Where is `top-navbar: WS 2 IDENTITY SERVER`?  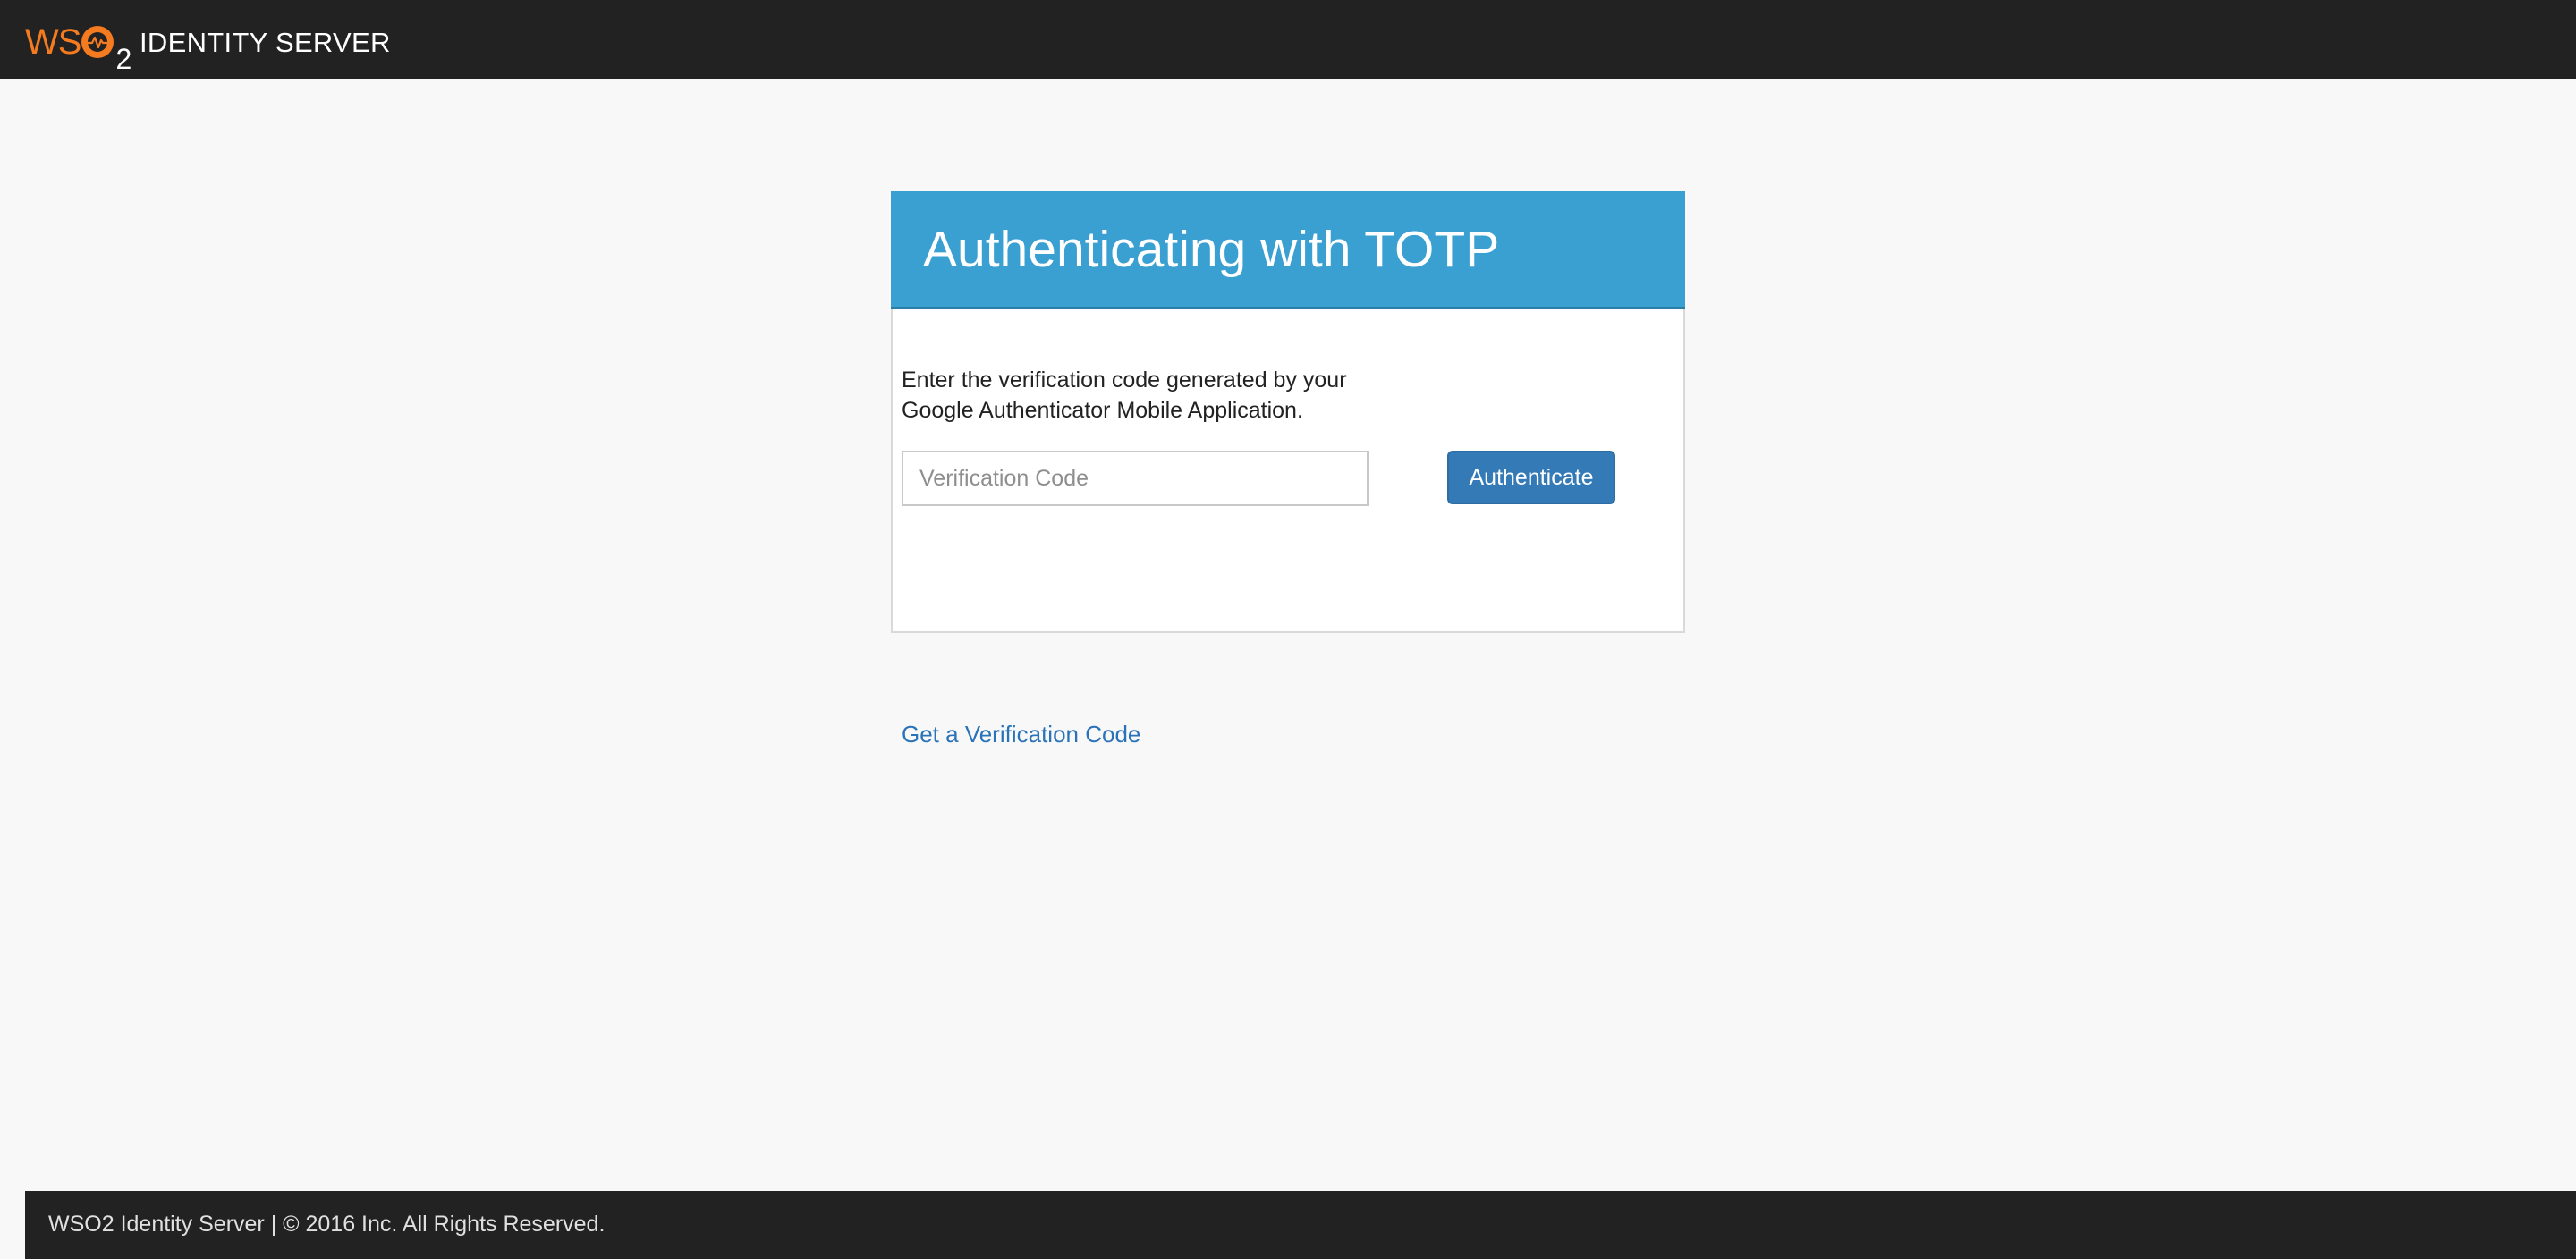
top-navbar: WS 2 IDENTITY SERVER is located at coordinates (1288, 39).